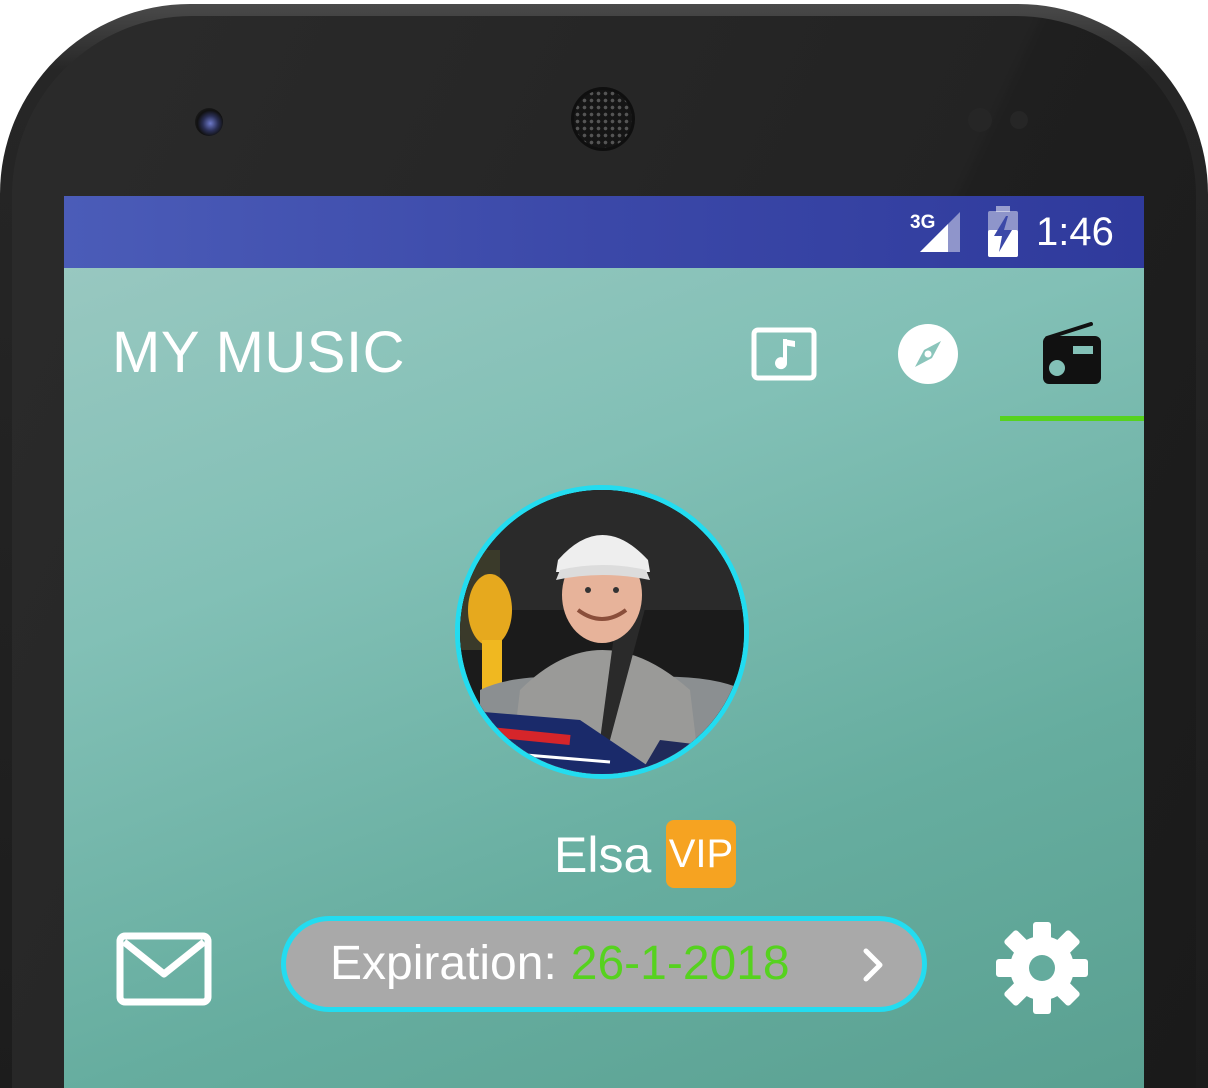  What do you see at coordinates (1072, 418) in the screenshot?
I see `selected-tab-indicator` at bounding box center [1072, 418].